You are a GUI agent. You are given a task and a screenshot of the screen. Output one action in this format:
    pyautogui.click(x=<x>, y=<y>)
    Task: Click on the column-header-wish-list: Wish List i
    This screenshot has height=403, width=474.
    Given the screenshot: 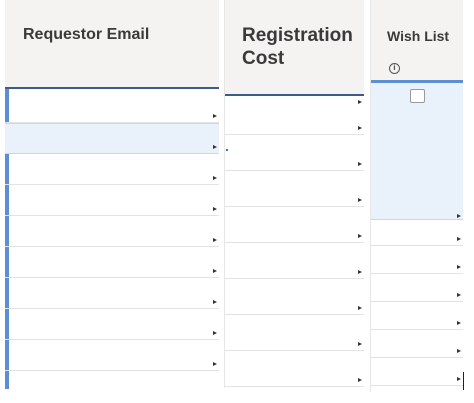 What is the action you would take?
    pyautogui.click(x=417, y=40)
    